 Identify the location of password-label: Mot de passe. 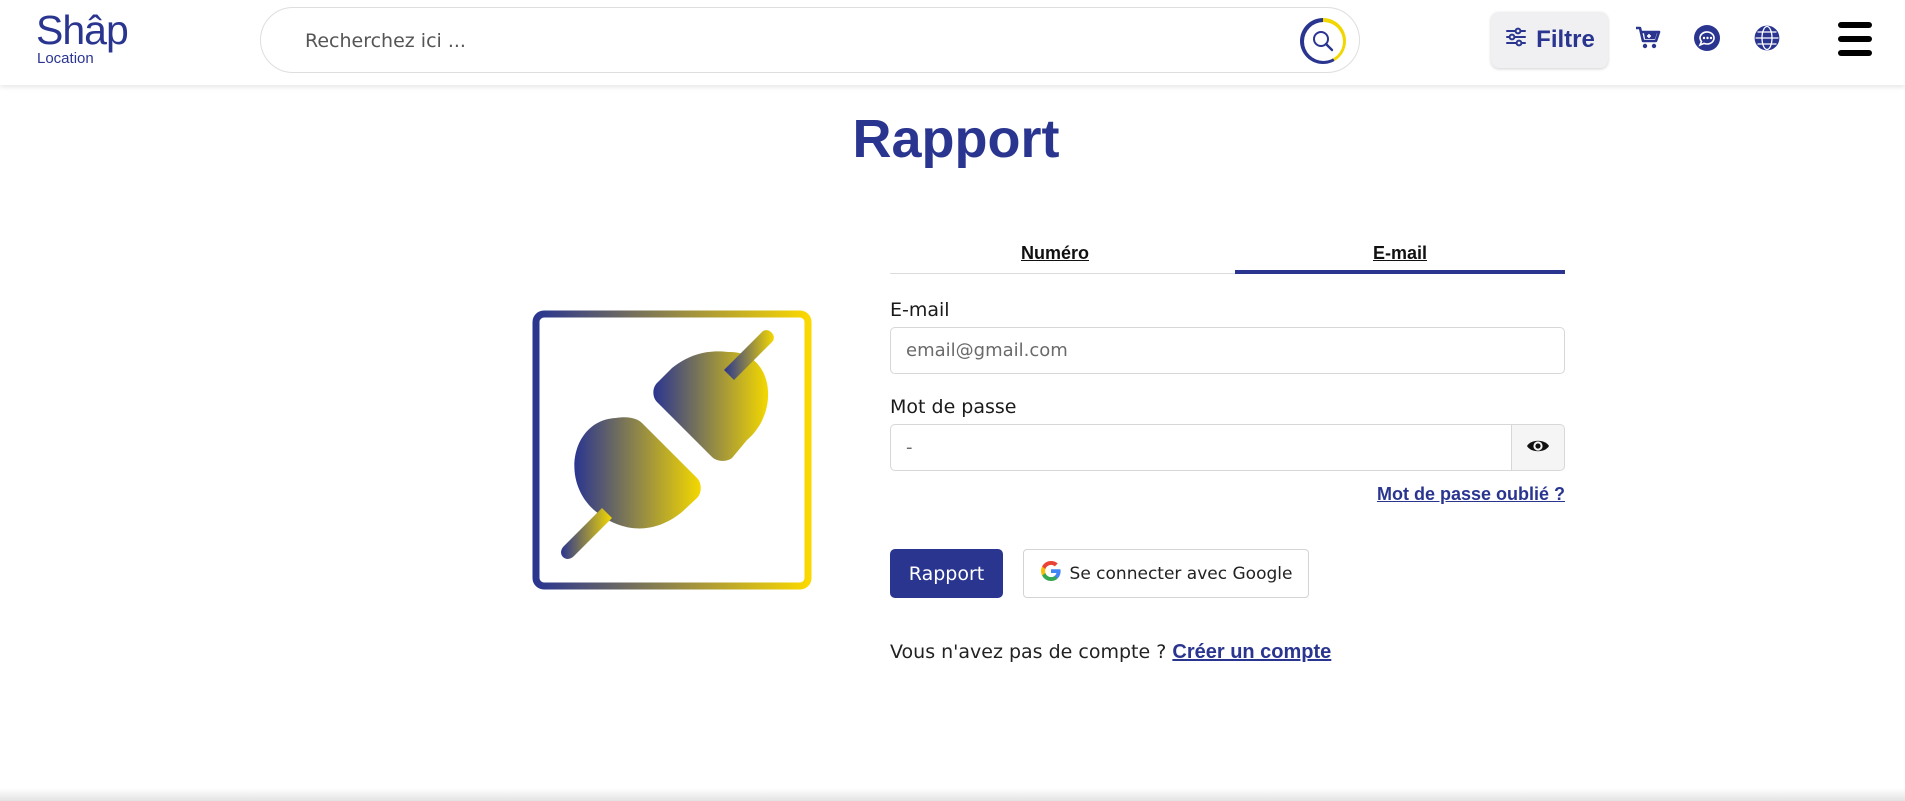
(953, 407).